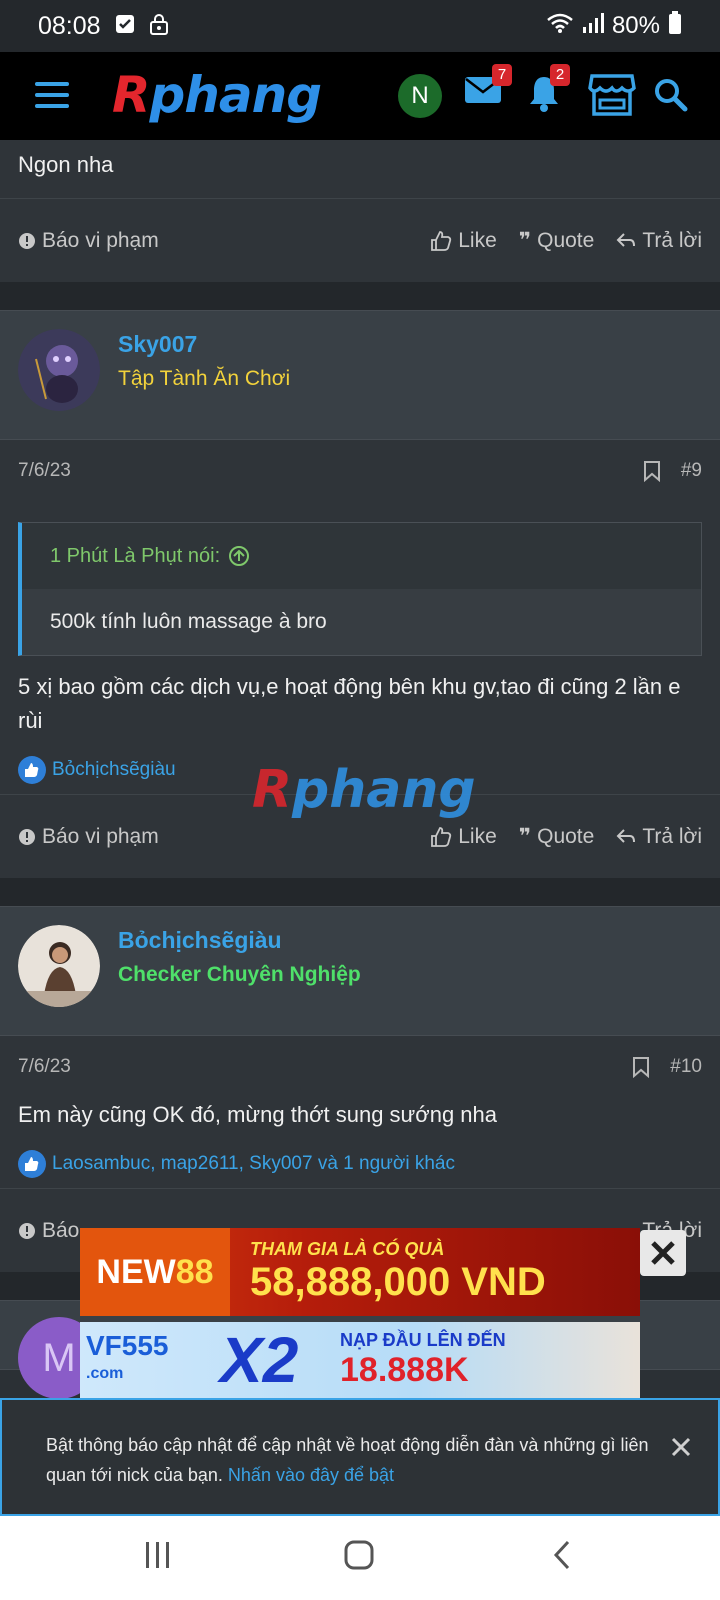  What do you see at coordinates (691, 471) in the screenshot?
I see `post-number: #9` at bounding box center [691, 471].